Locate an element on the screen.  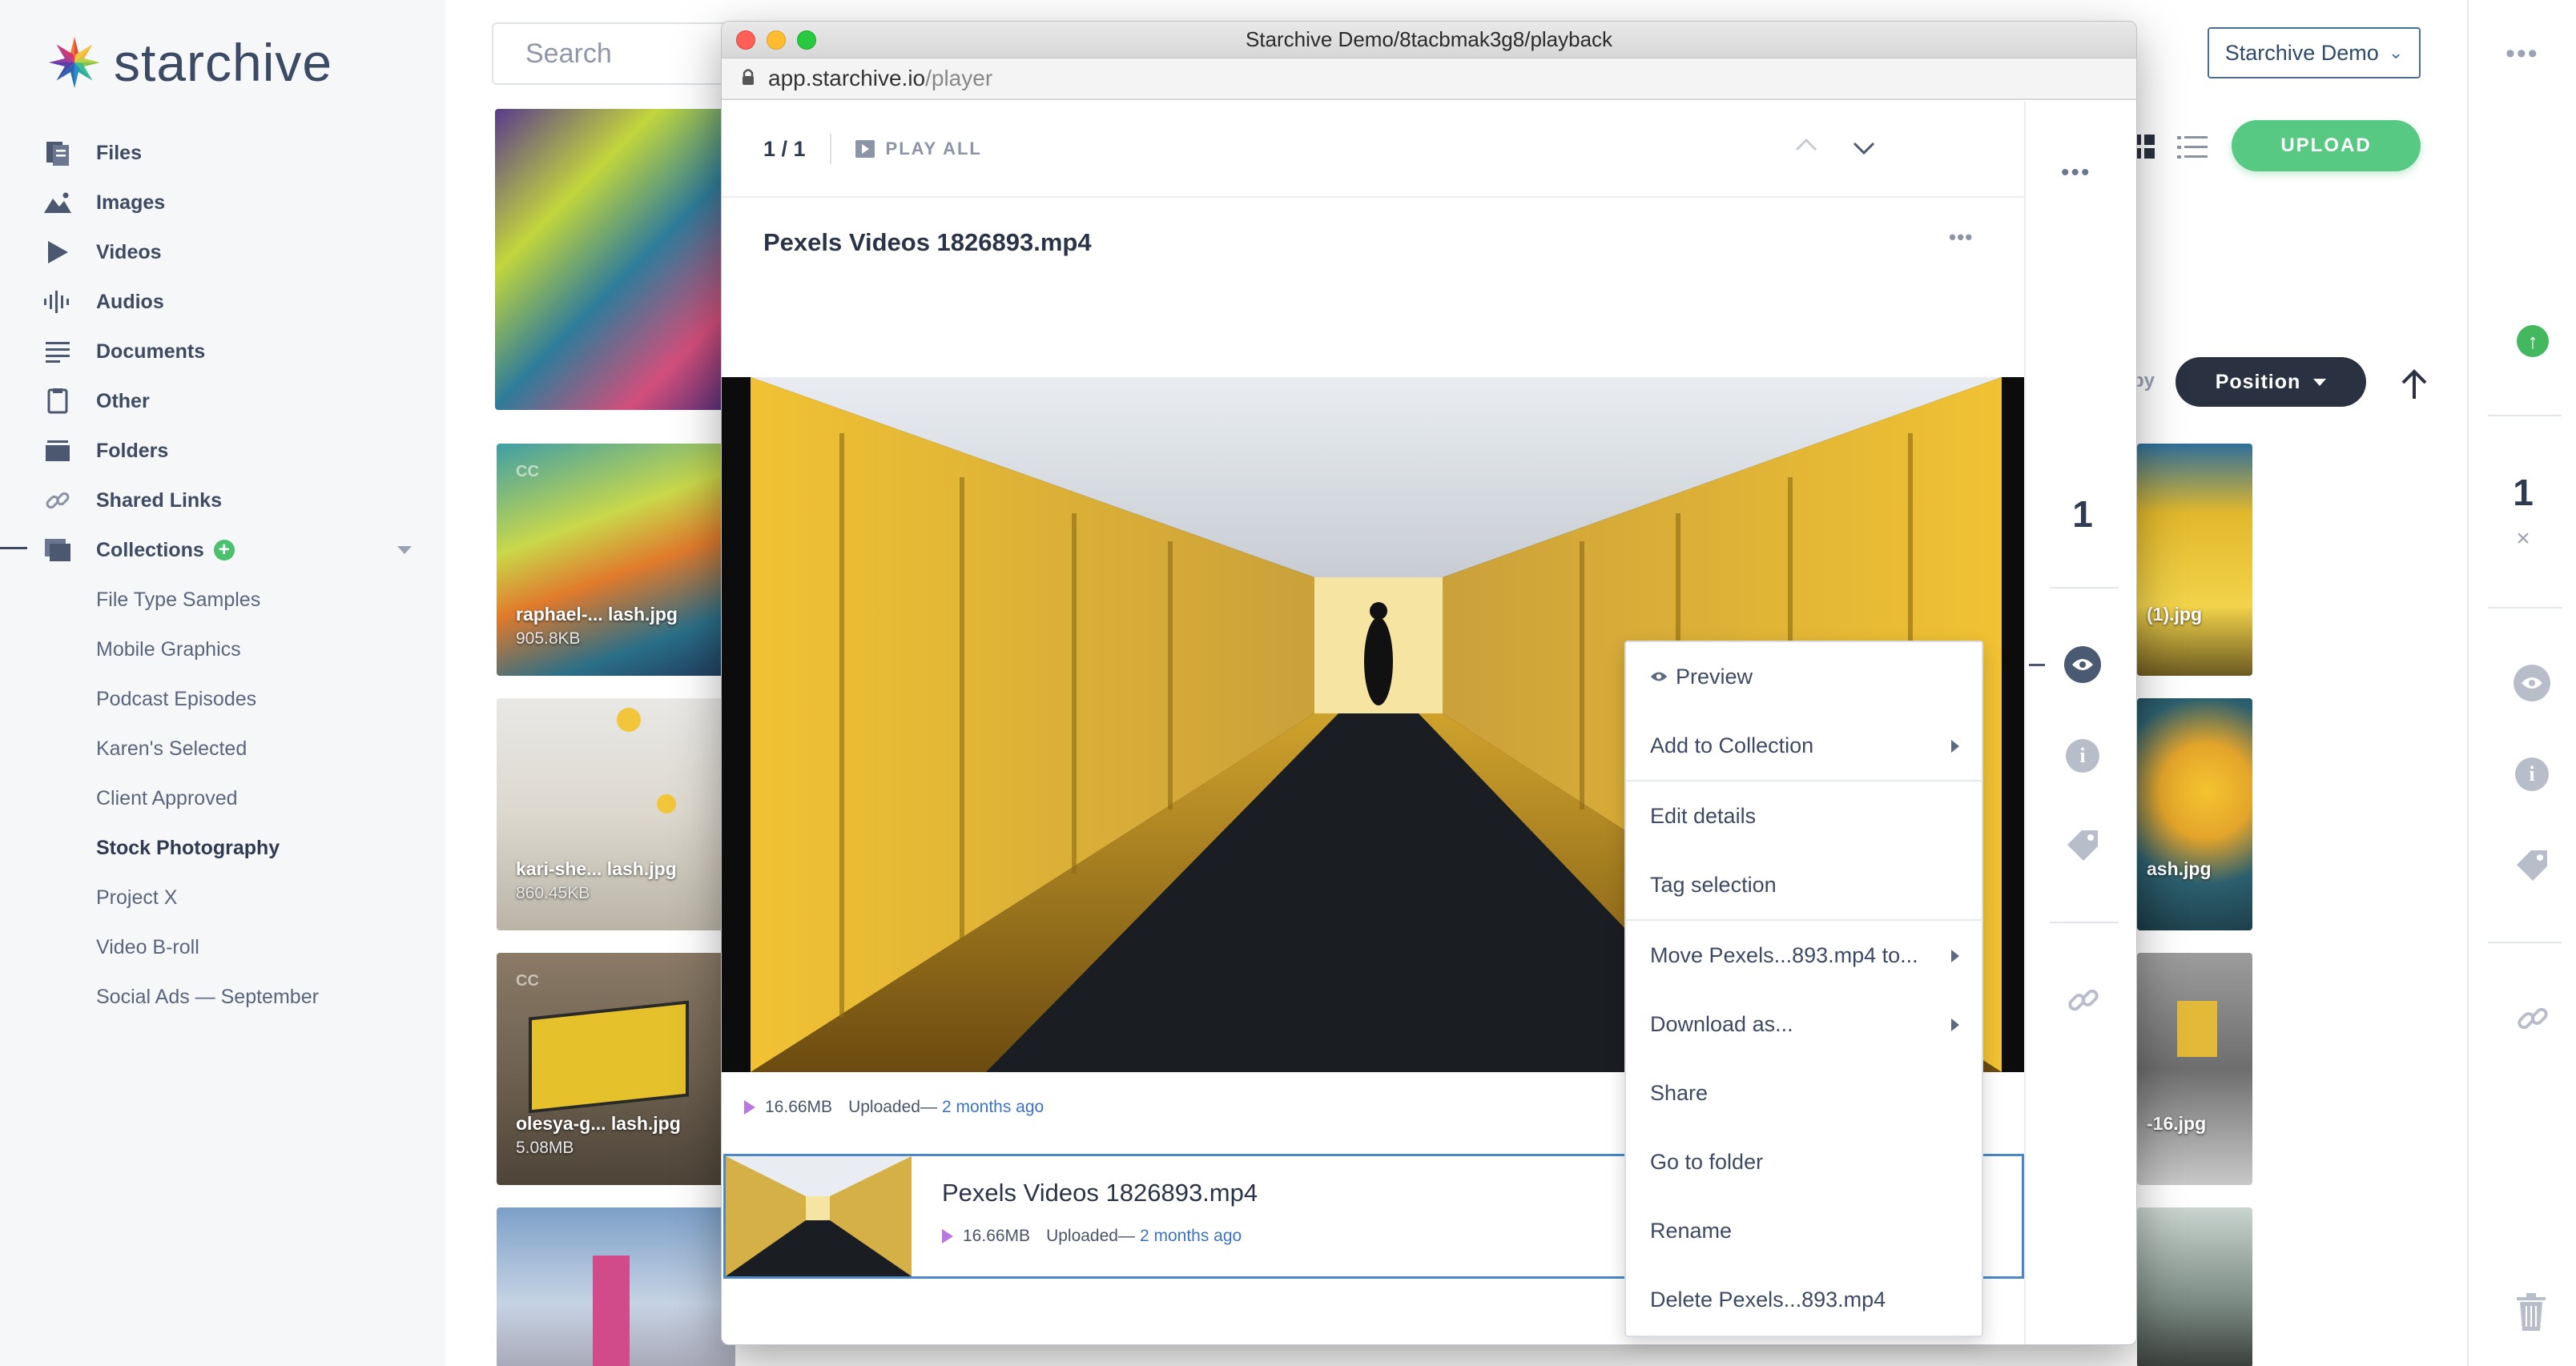
menu-item-label: Add to Collection is located at coordinates (1732, 745).